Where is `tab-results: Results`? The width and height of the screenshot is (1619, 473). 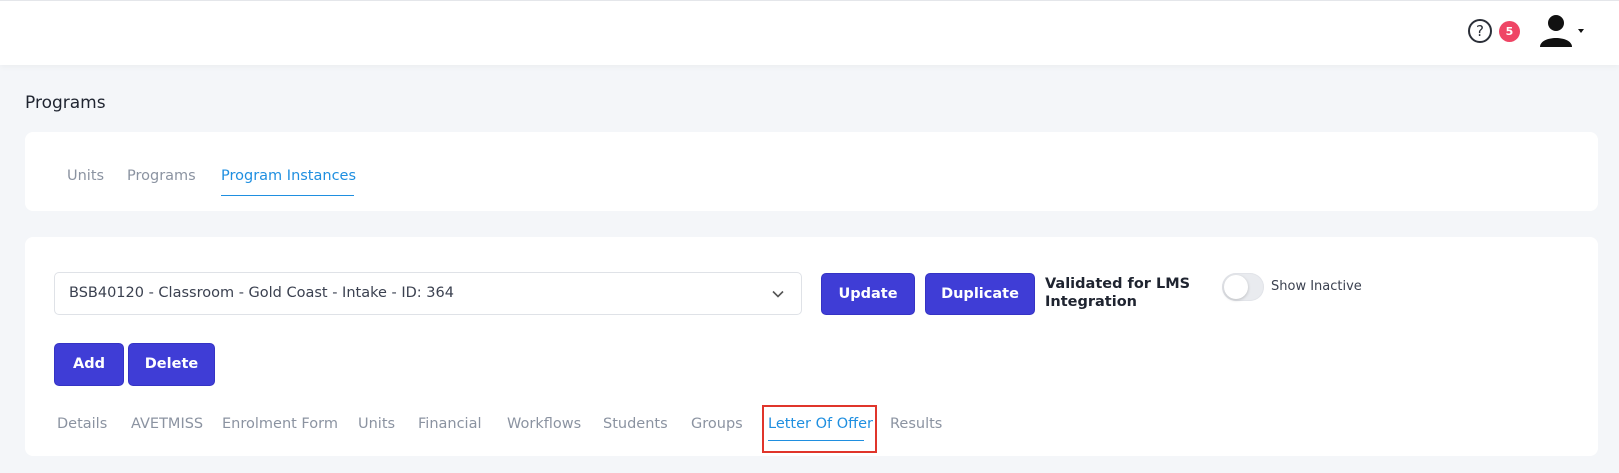
tab-results: Results is located at coordinates (916, 424).